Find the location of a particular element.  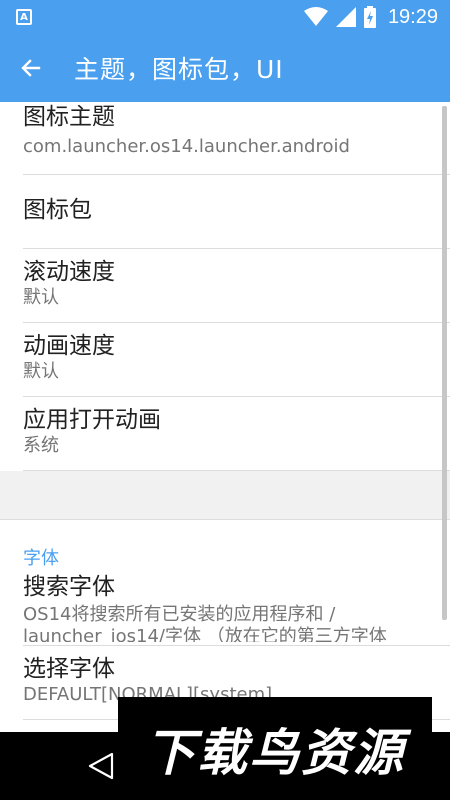

pref-icon-theme: 图标主题 com.launcher.os14.launcher.android is located at coordinates (236, 138).